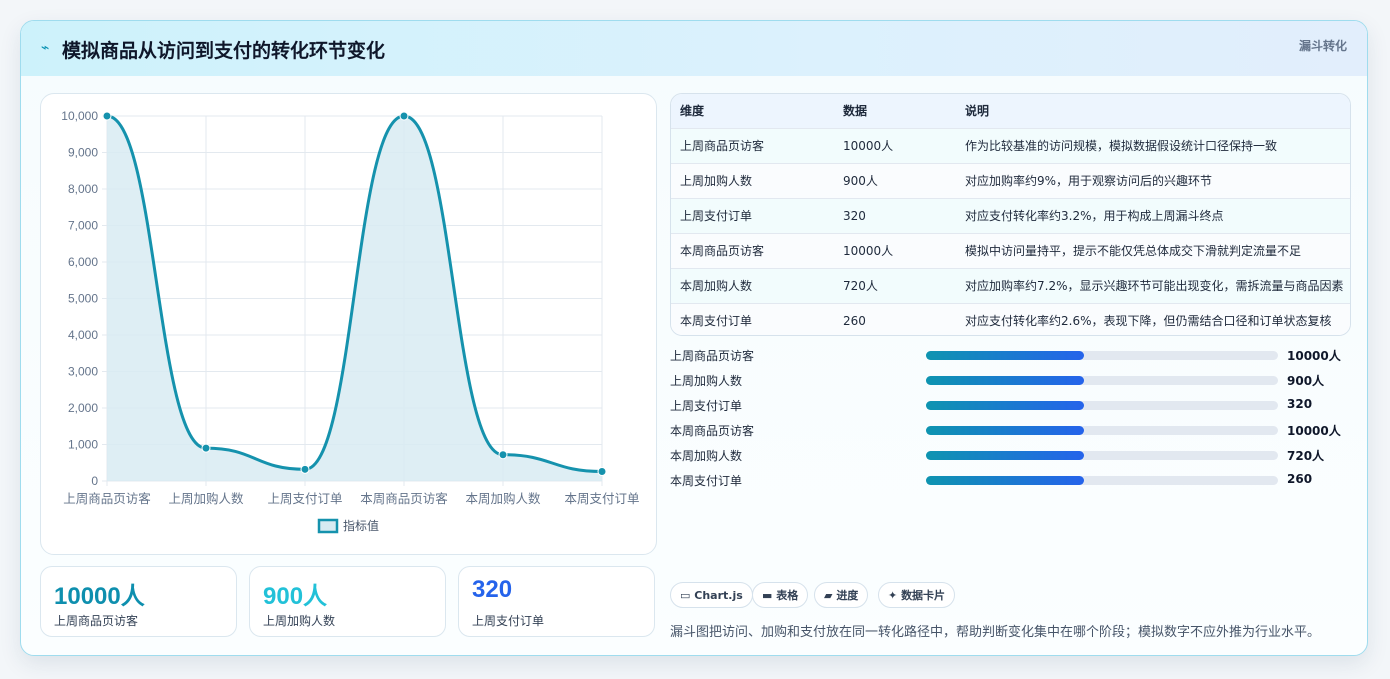 The width and height of the screenshot is (1390, 679). I want to click on y-tick-label: 6,000, so click(83, 262).